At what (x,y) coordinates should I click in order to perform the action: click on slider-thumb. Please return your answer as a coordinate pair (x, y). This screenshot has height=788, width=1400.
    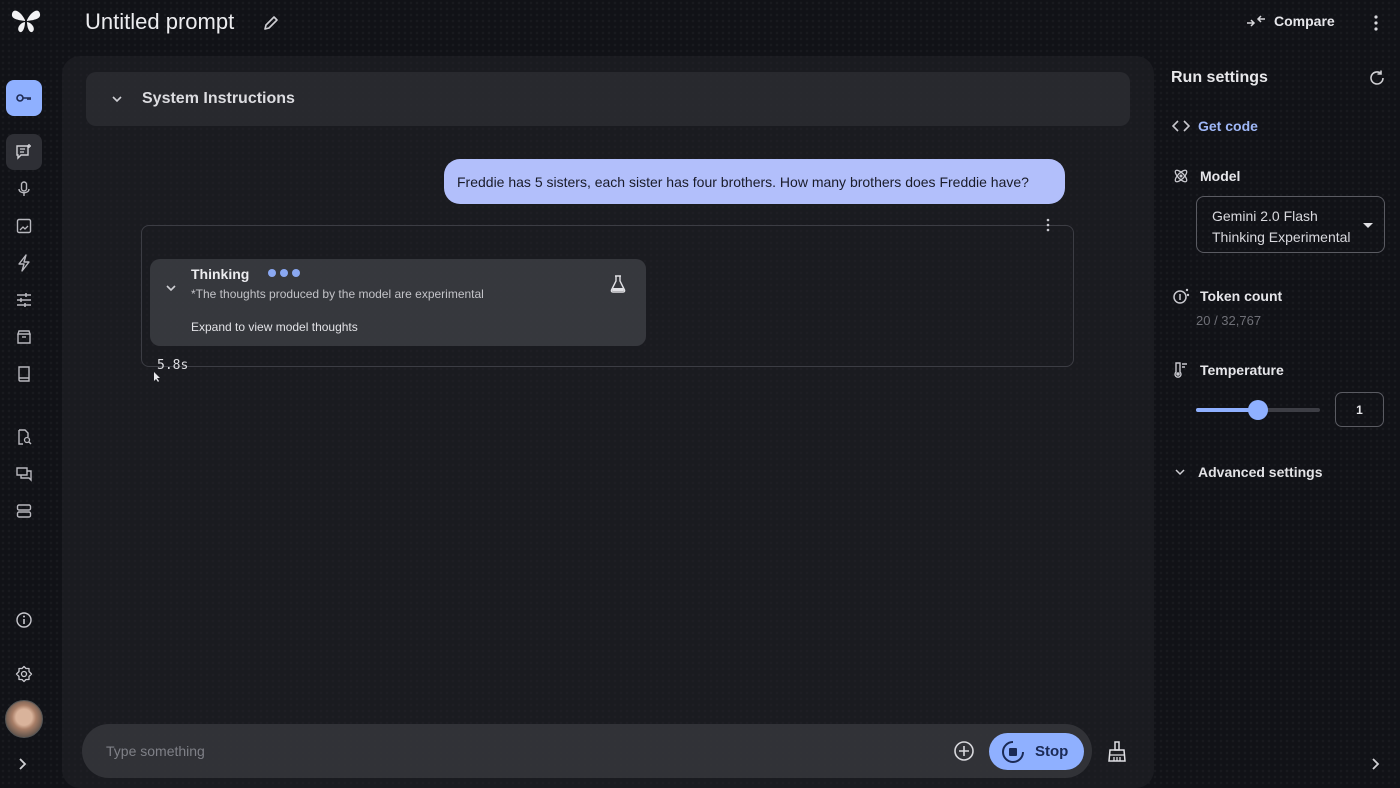
    Looking at the image, I should click on (1258, 410).